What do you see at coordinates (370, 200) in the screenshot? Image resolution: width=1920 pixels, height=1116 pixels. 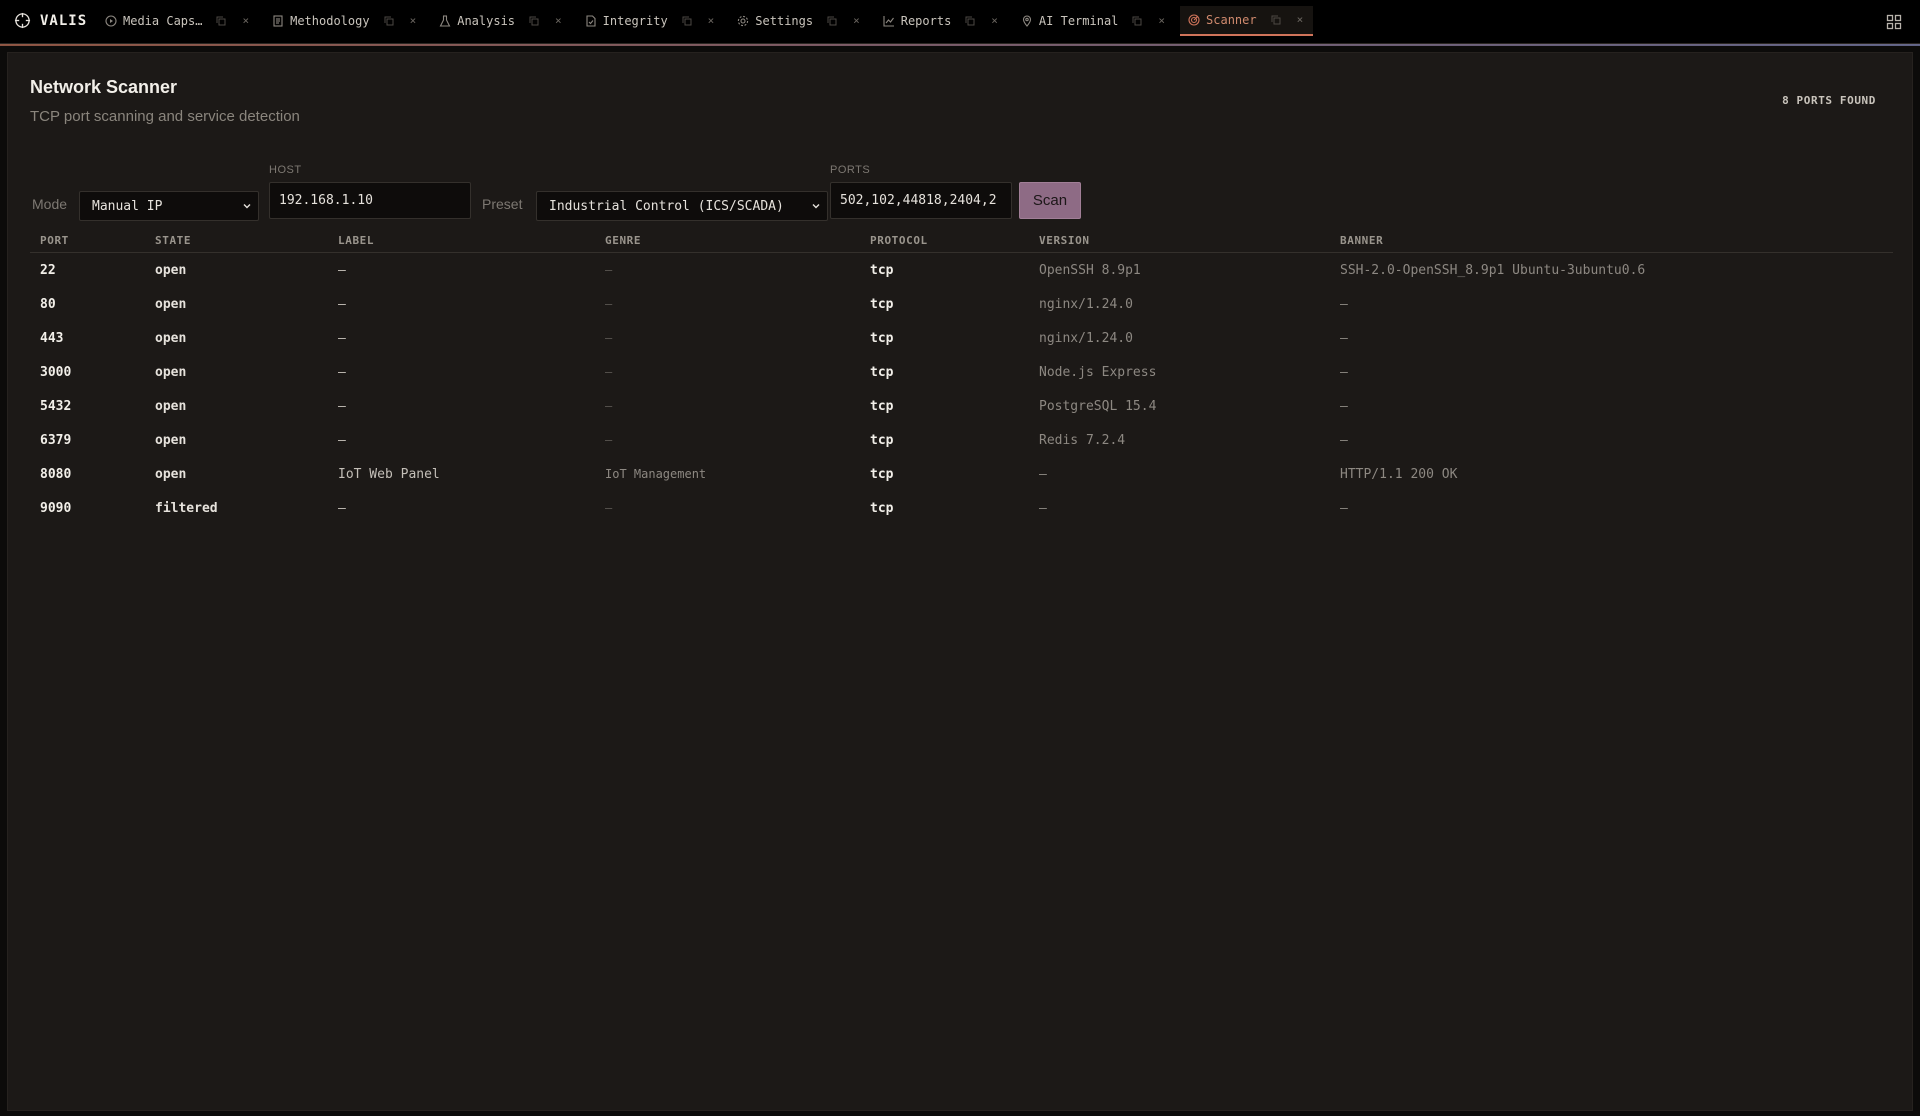 I see `host-input: 192.168.1.10` at bounding box center [370, 200].